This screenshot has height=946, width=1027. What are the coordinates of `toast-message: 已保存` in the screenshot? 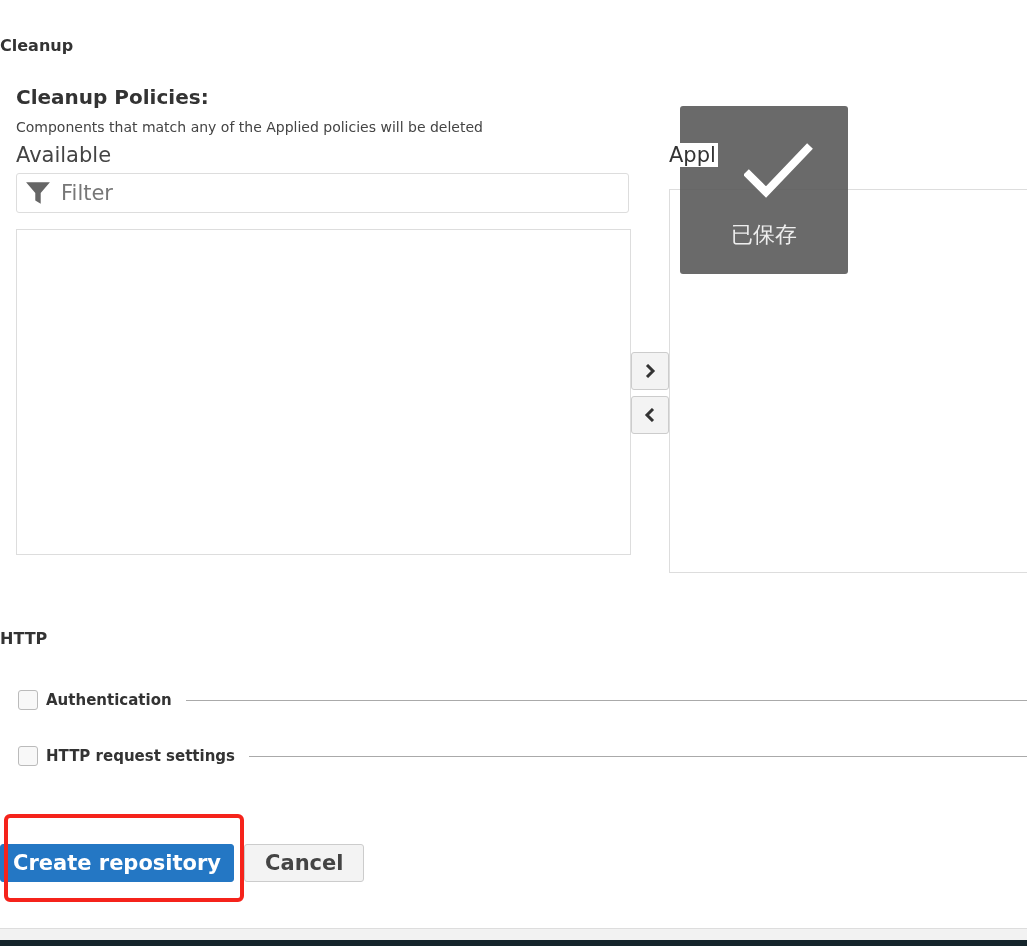 It's located at (764, 235).